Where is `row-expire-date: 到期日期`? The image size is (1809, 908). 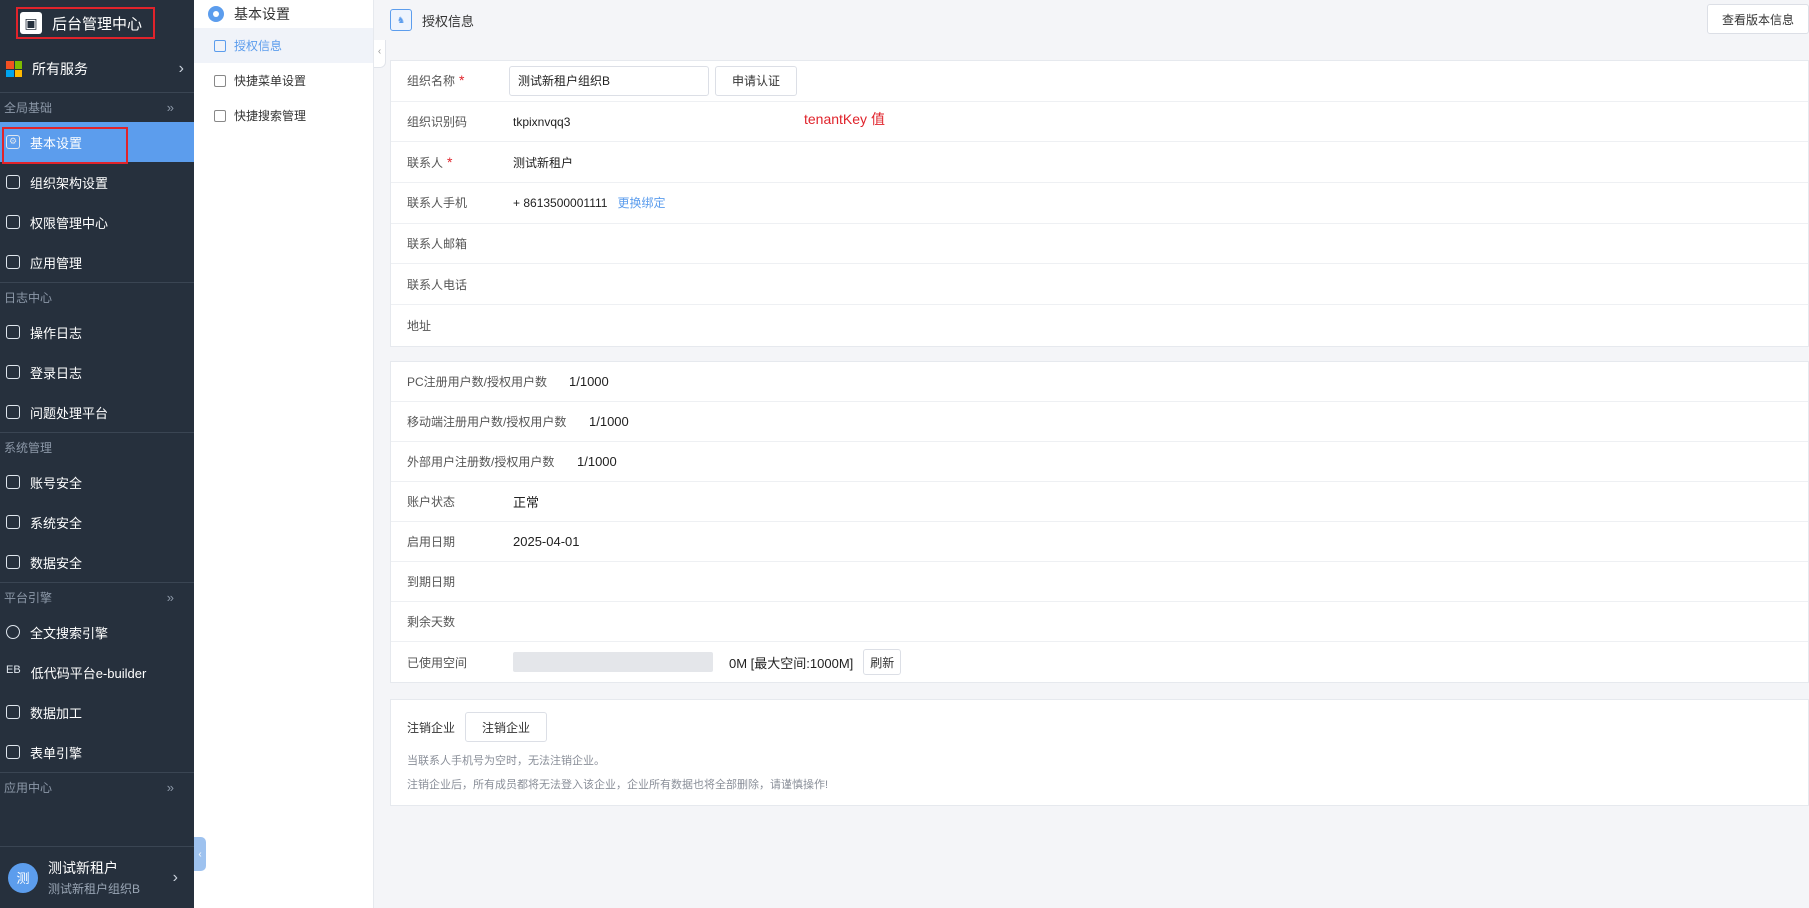 row-expire-date: 到期日期 is located at coordinates (1099, 582).